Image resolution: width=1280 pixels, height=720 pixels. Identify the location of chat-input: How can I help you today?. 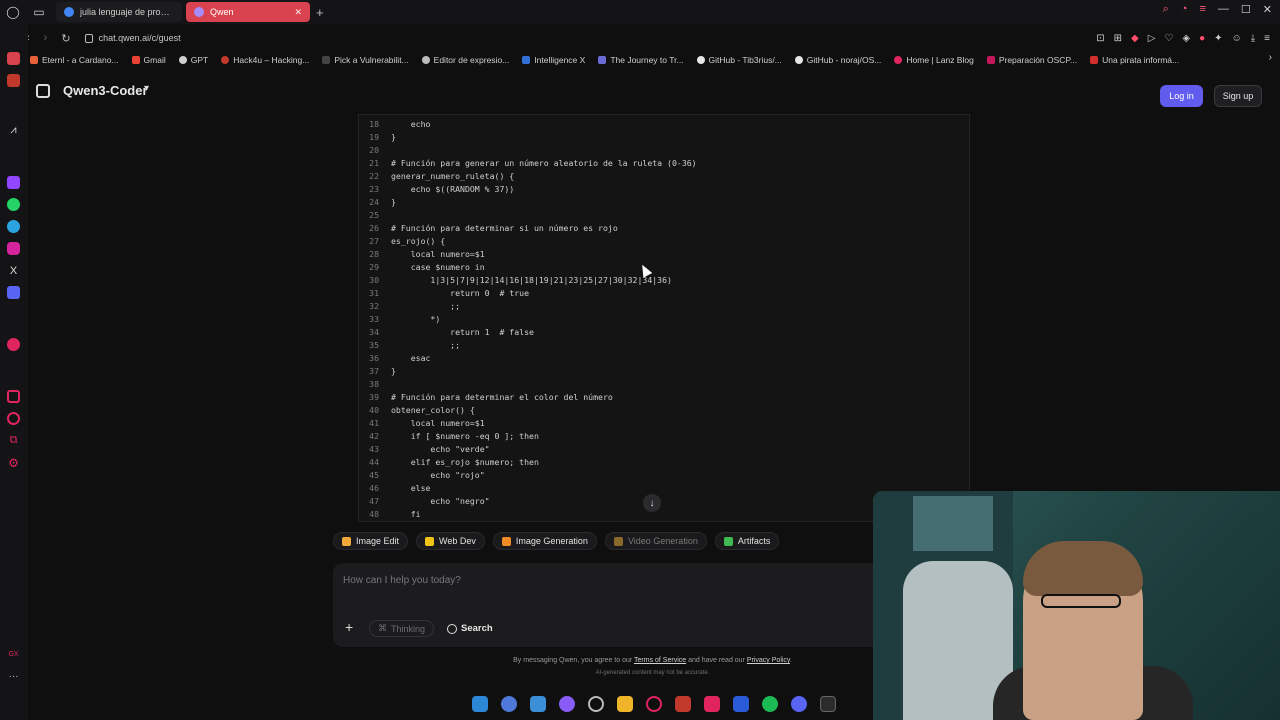
(402, 580).